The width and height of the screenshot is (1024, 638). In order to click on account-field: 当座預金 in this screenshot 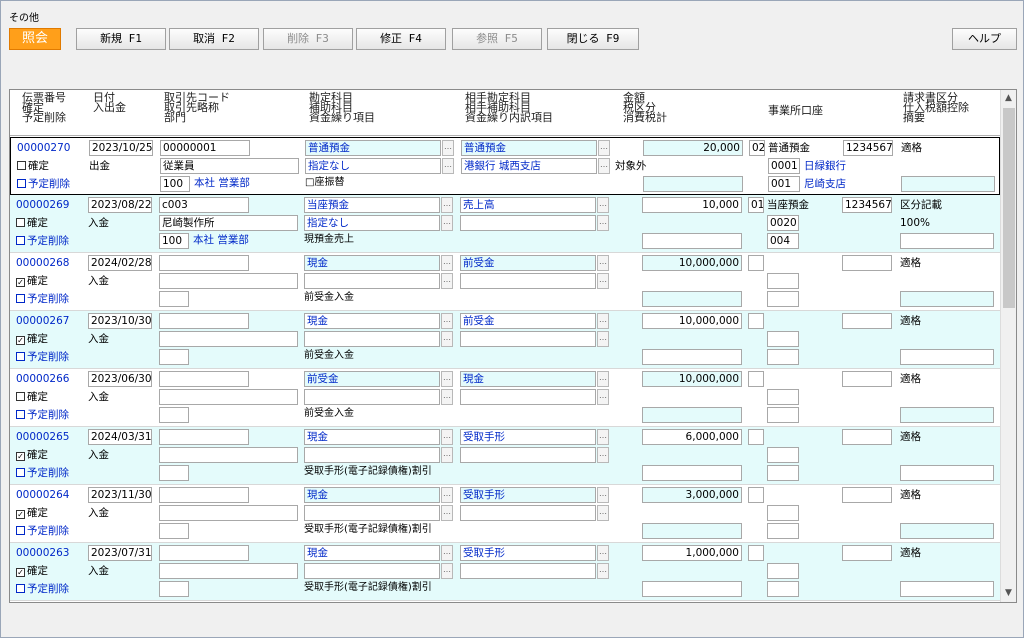, I will do `click(372, 205)`.